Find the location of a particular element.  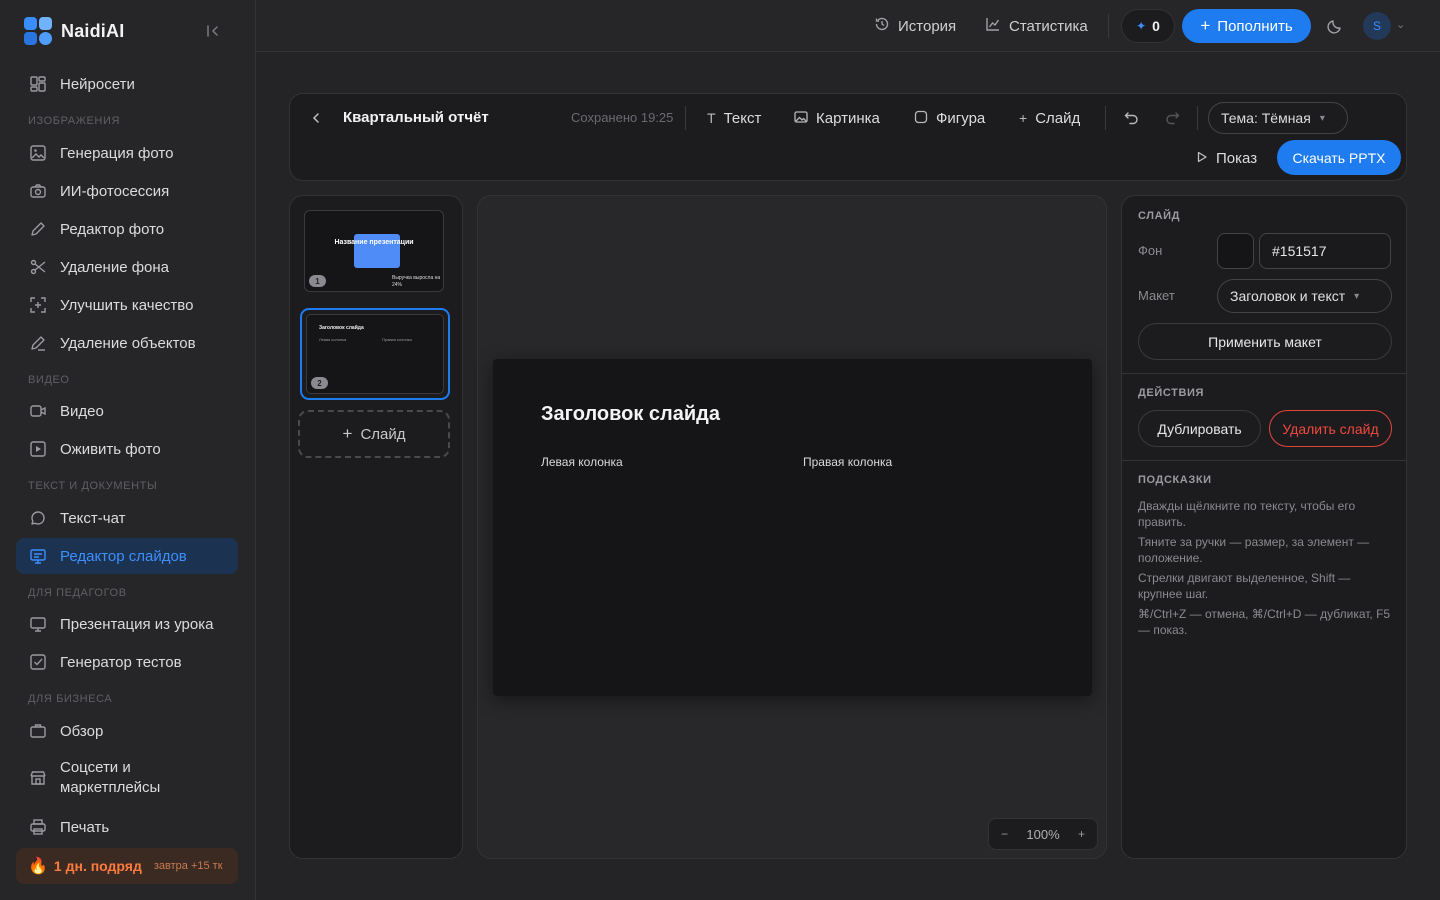

add-slide-label: Слайд is located at coordinates (383, 434).